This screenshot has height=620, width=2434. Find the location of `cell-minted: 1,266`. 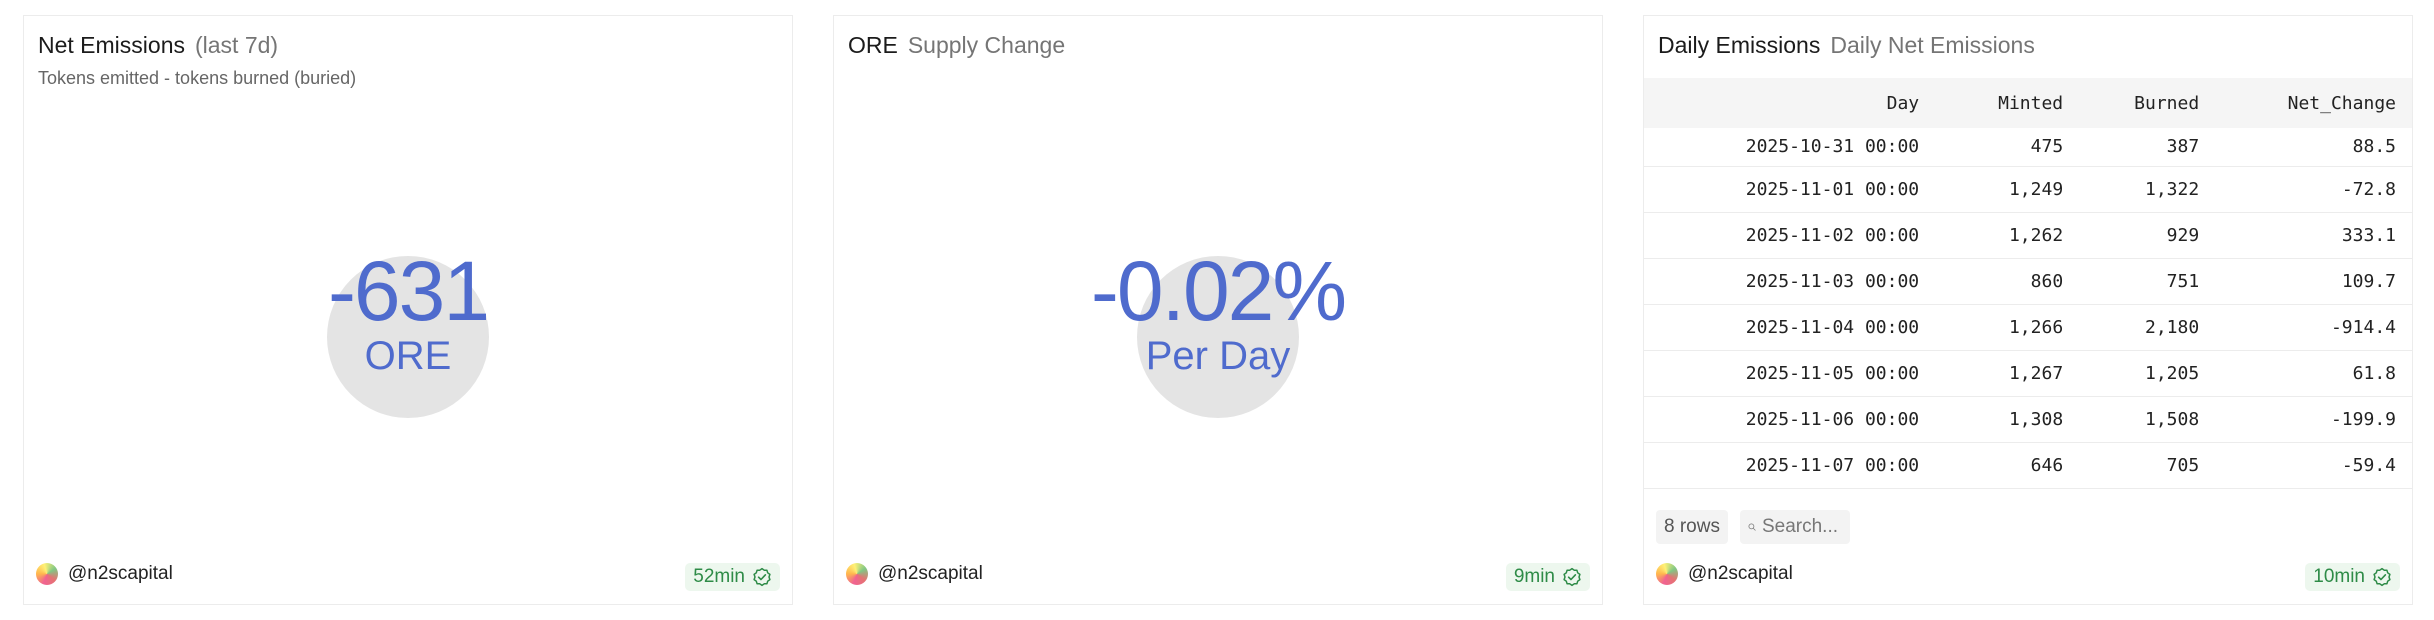

cell-minted: 1,266 is located at coordinates (2011, 327).